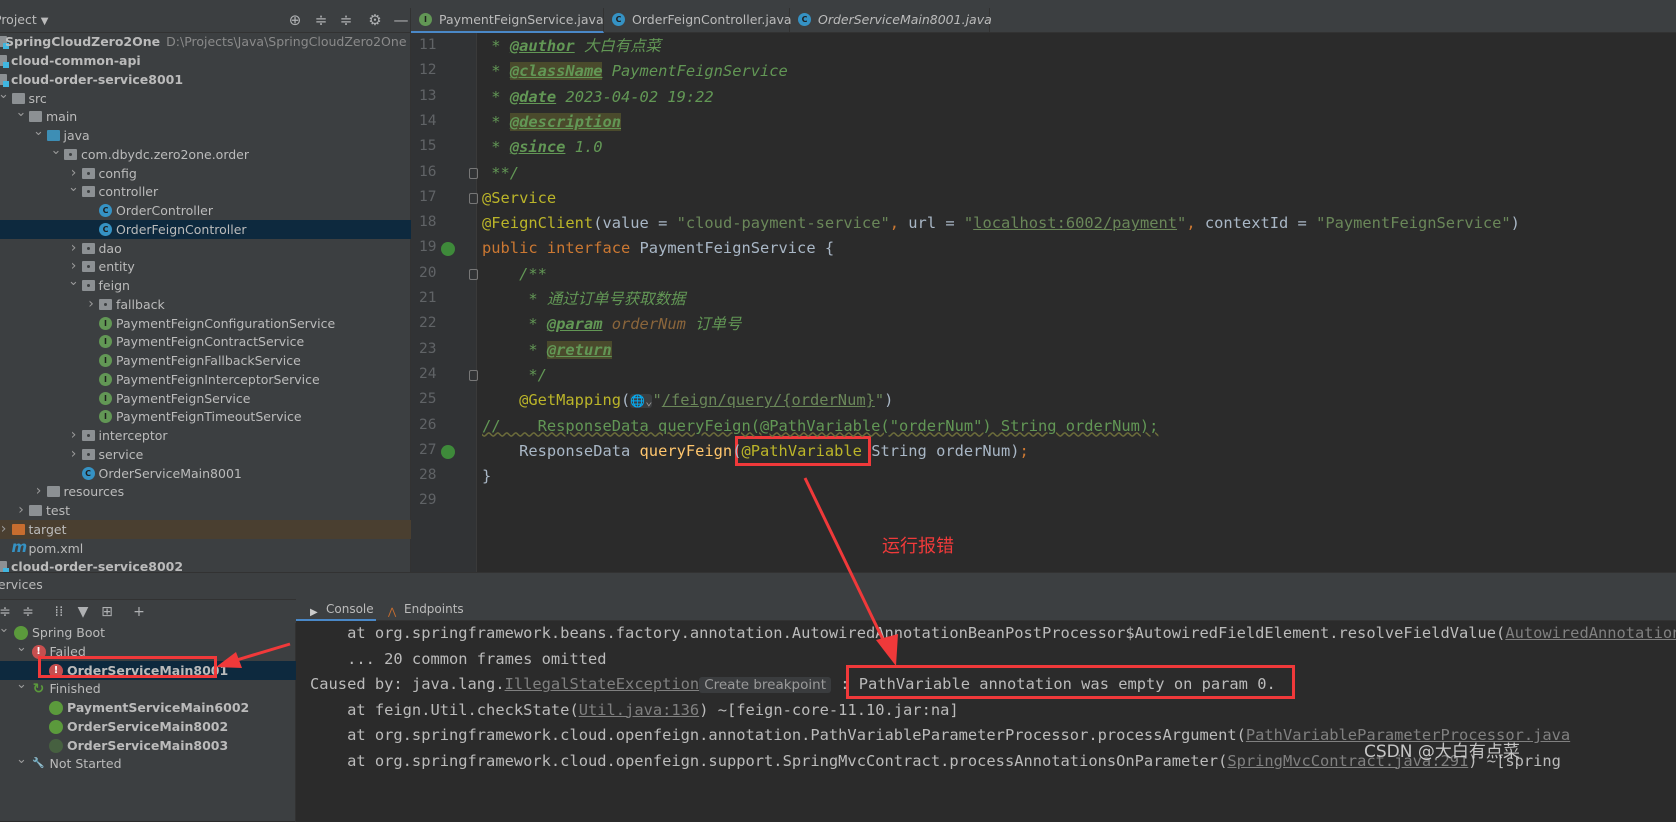 Image resolution: width=1676 pixels, height=822 pixels. What do you see at coordinates (635, 223) in the screenshot?
I see `code-token: (value =` at bounding box center [635, 223].